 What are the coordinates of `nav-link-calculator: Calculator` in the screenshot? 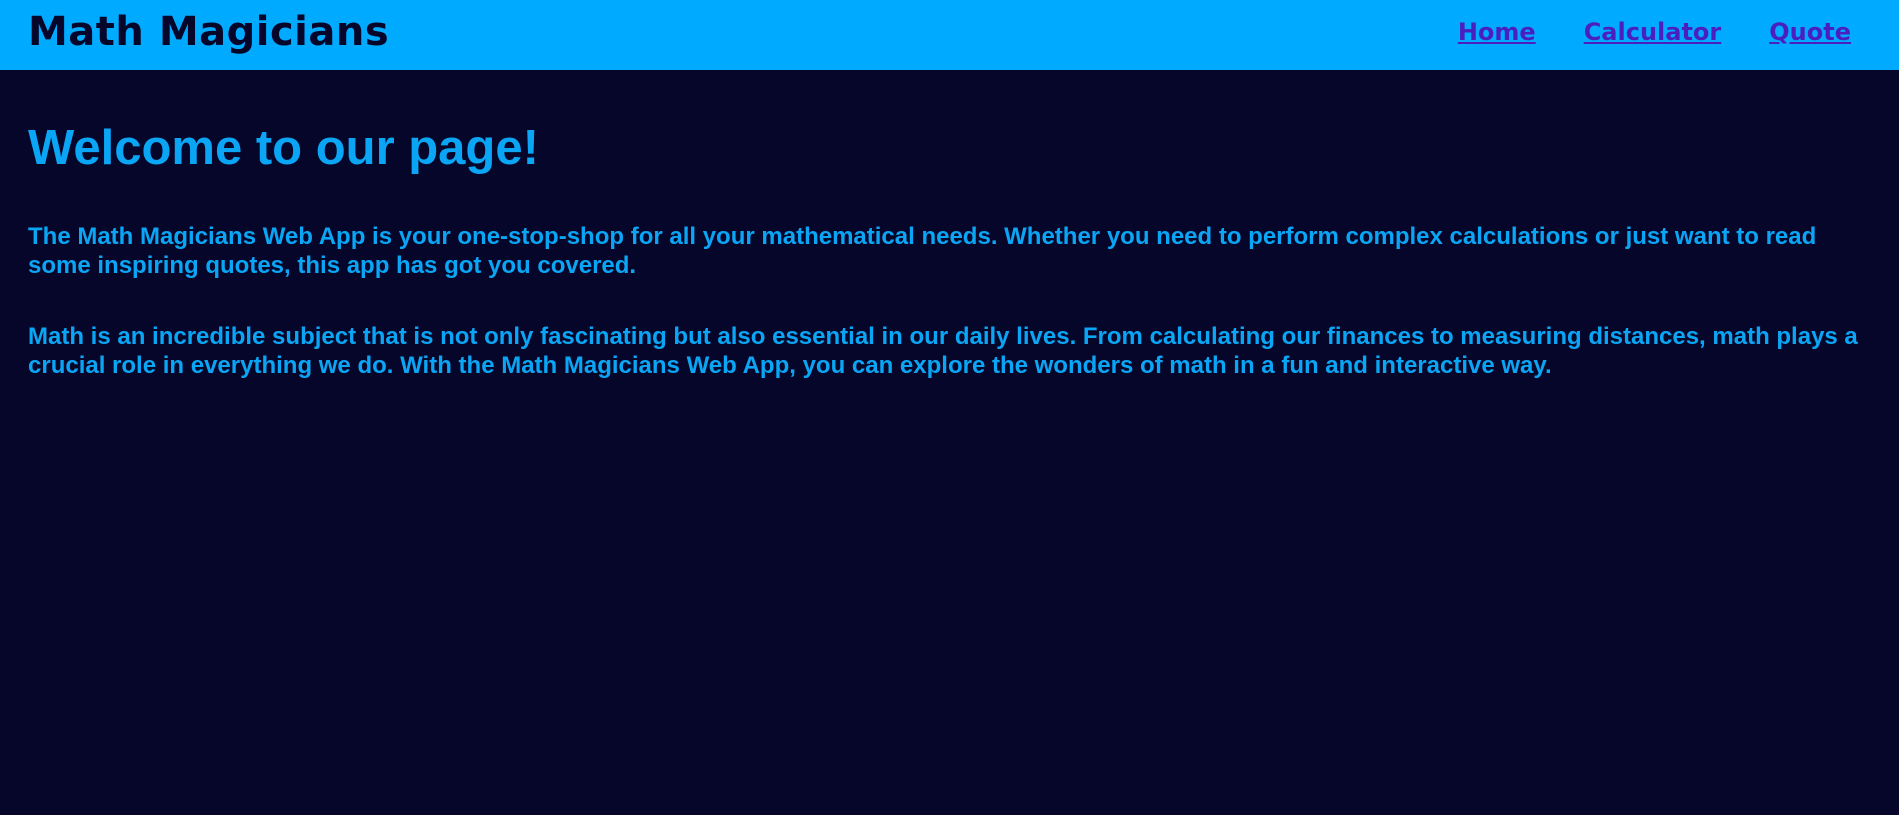 It's located at (1653, 32).